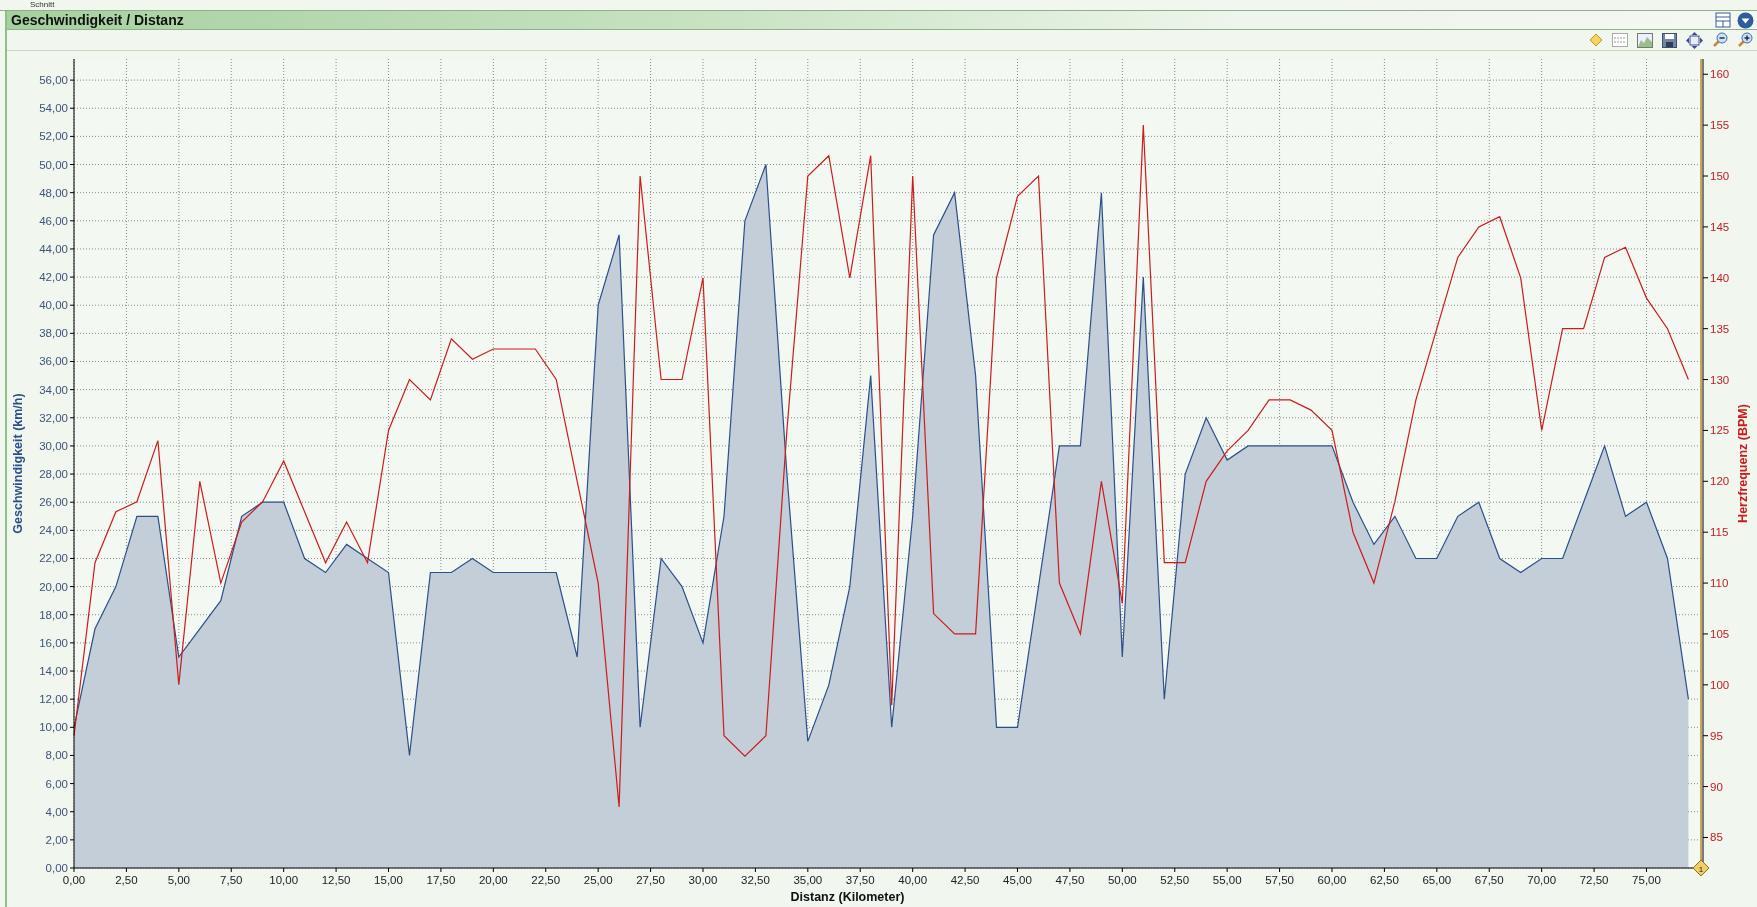 This screenshot has width=1757, height=907. Describe the element at coordinates (965, 880) in the screenshot. I see `tick-label: 42,50` at that location.